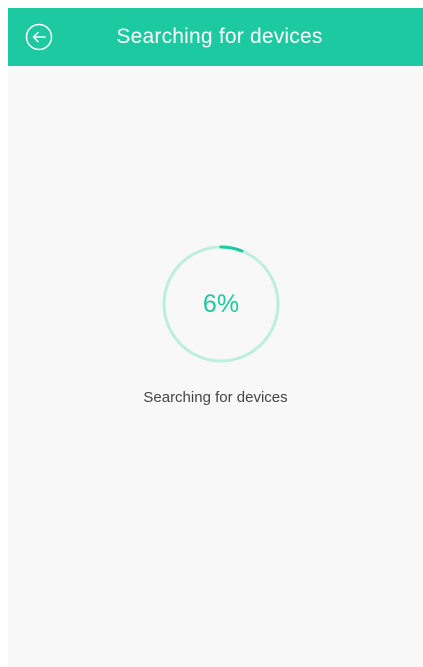 This screenshot has height=667, width=423. Describe the element at coordinates (219, 36) in the screenshot. I see `page-title: Searching for devices` at that location.